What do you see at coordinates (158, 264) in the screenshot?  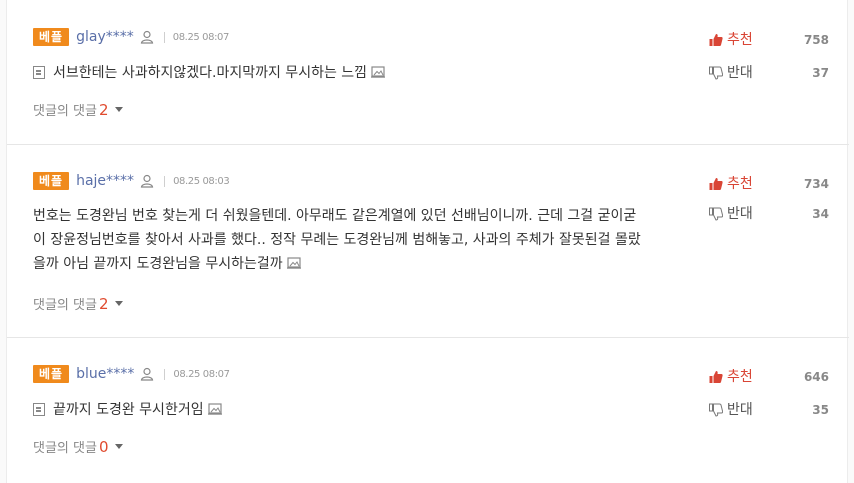 I see `comment-text-line: 을까 아님 끝까지 도경완님을 무시하는걸까` at bounding box center [158, 264].